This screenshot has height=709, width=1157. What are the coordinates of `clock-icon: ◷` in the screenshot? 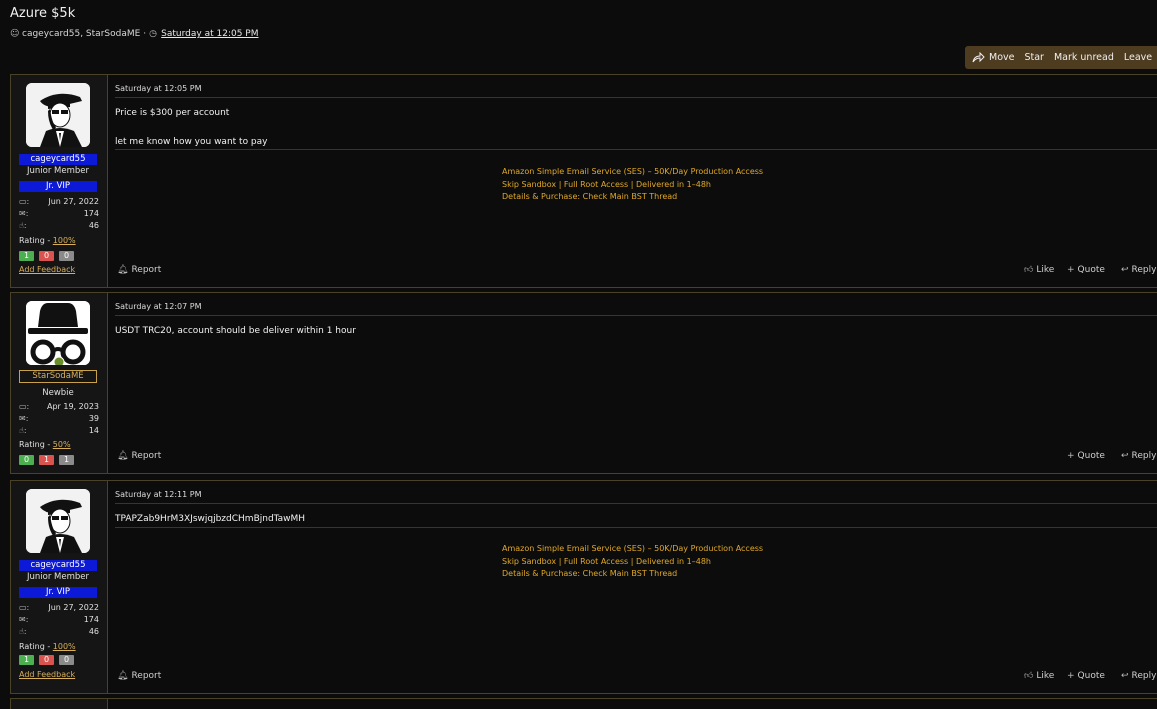 It's located at (153, 33).